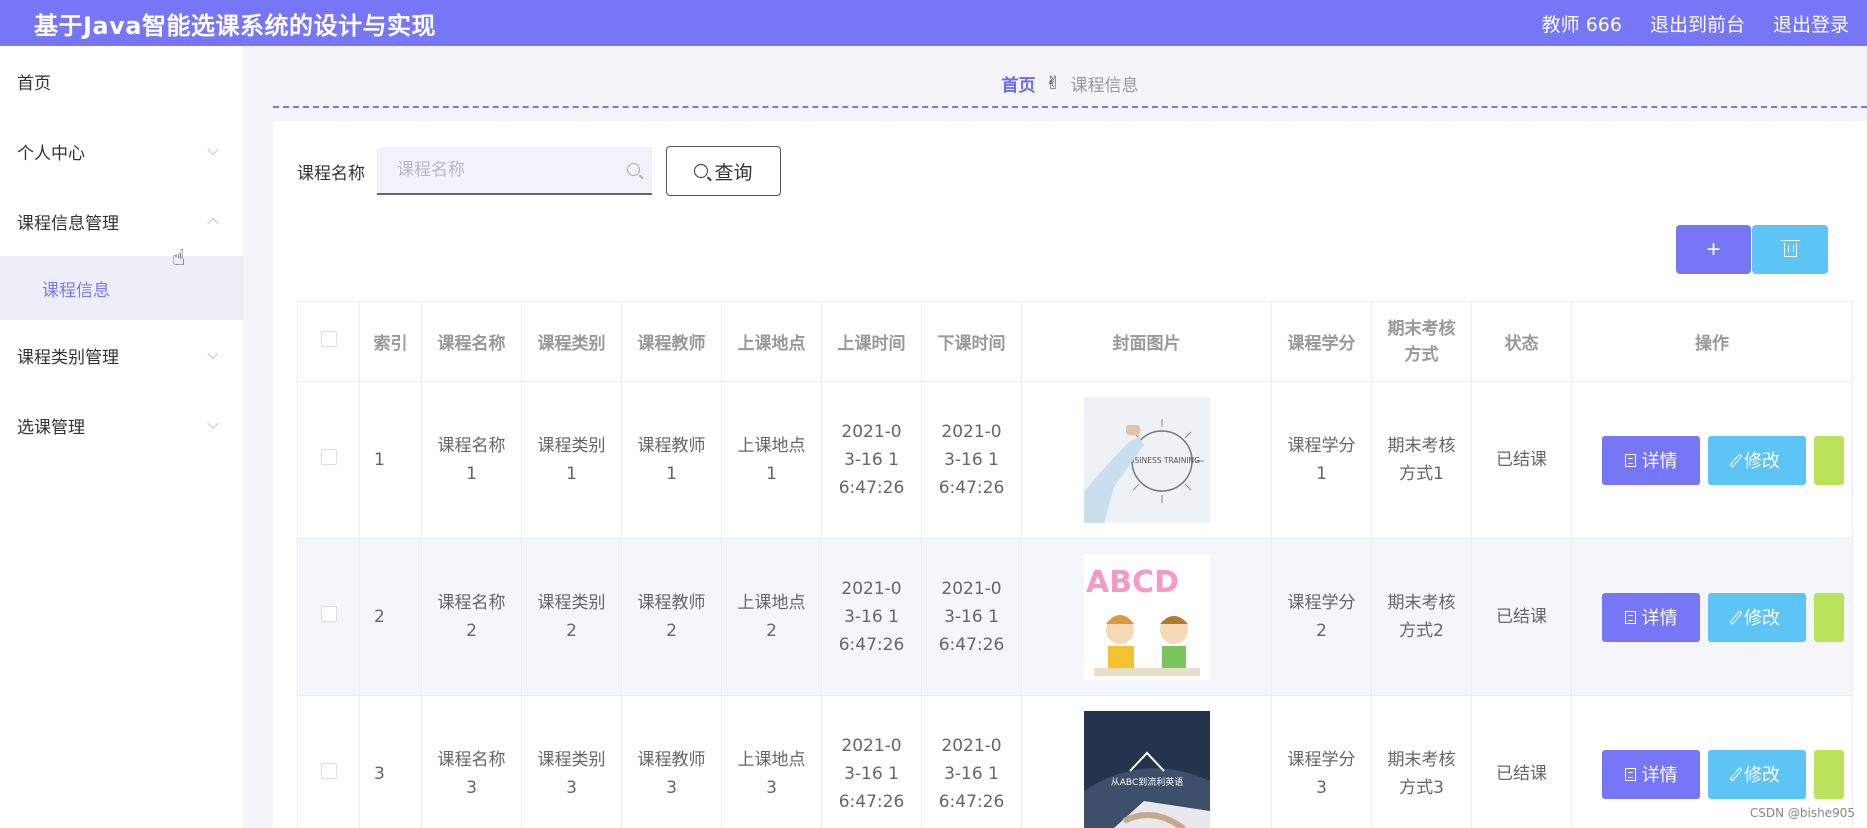  I want to click on column-header: 下课时间, so click(971, 341).